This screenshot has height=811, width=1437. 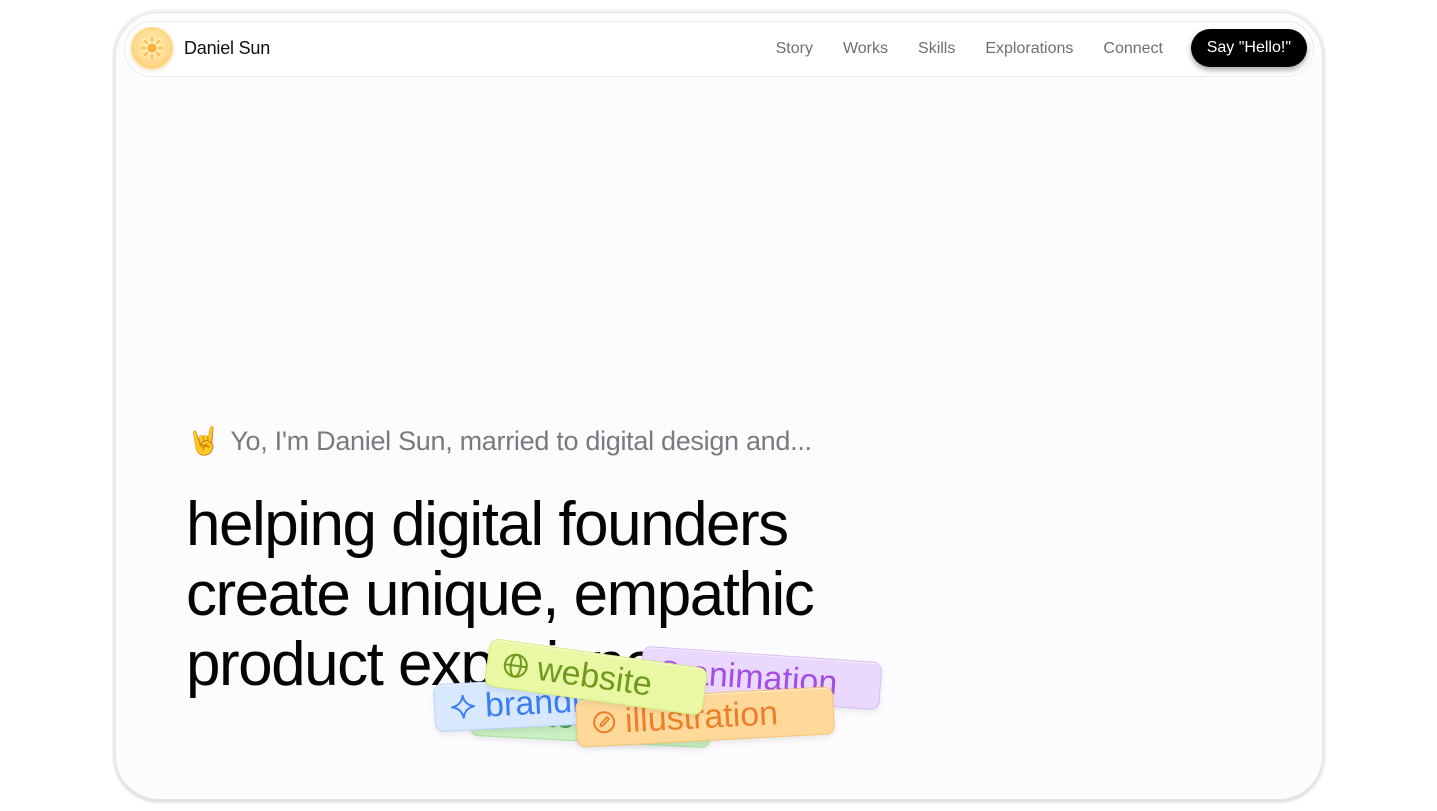 I want to click on headline-line-2: create unique, empathic, so click(x=500, y=594).